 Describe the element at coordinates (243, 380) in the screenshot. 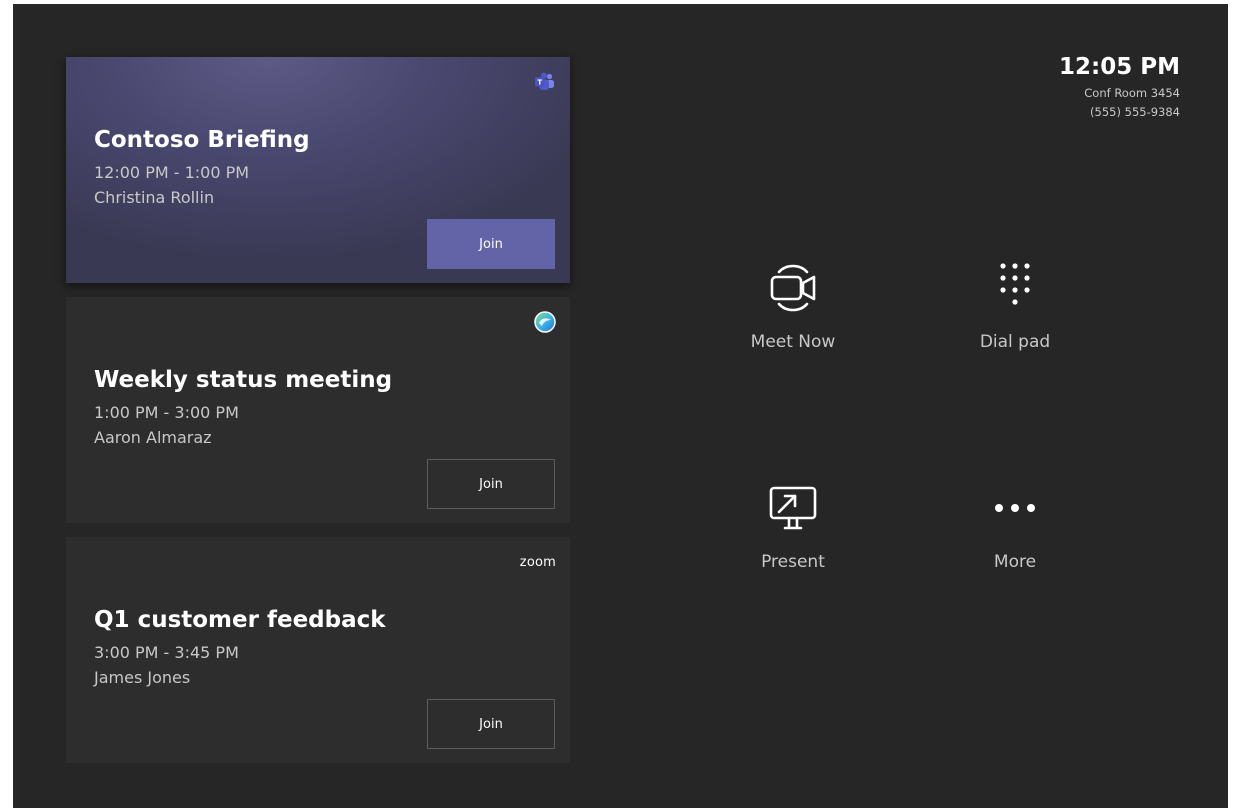

I see `meeting-title: Weekly status meeting` at that location.